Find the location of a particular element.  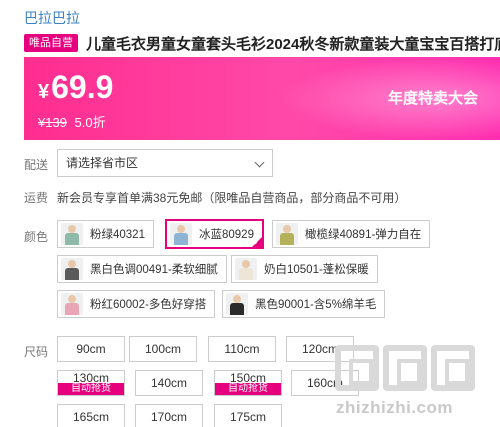

color-option: 黑白色调00491-柔软细腻 is located at coordinates (142, 269).